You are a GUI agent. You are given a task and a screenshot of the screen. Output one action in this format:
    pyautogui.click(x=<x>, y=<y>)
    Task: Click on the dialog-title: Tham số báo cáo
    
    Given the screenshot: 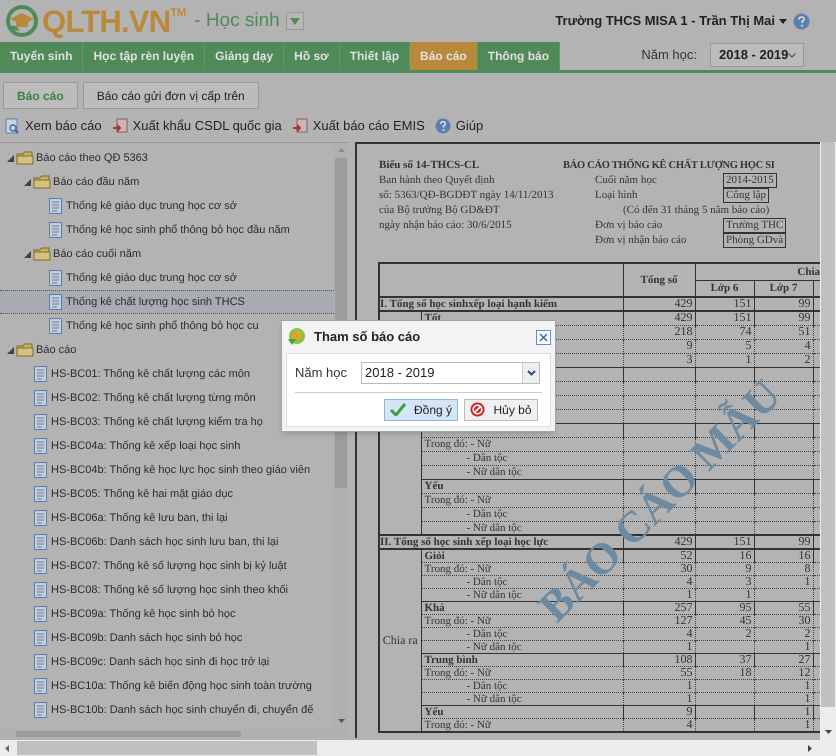 What is the action you would take?
    pyautogui.click(x=368, y=337)
    